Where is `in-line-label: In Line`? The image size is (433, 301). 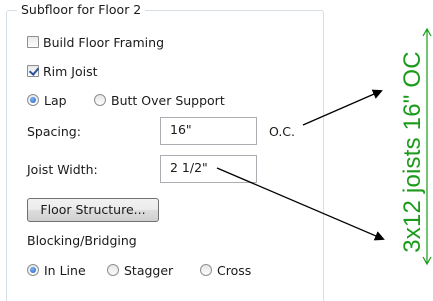 in-line-label: In Line is located at coordinates (65, 270).